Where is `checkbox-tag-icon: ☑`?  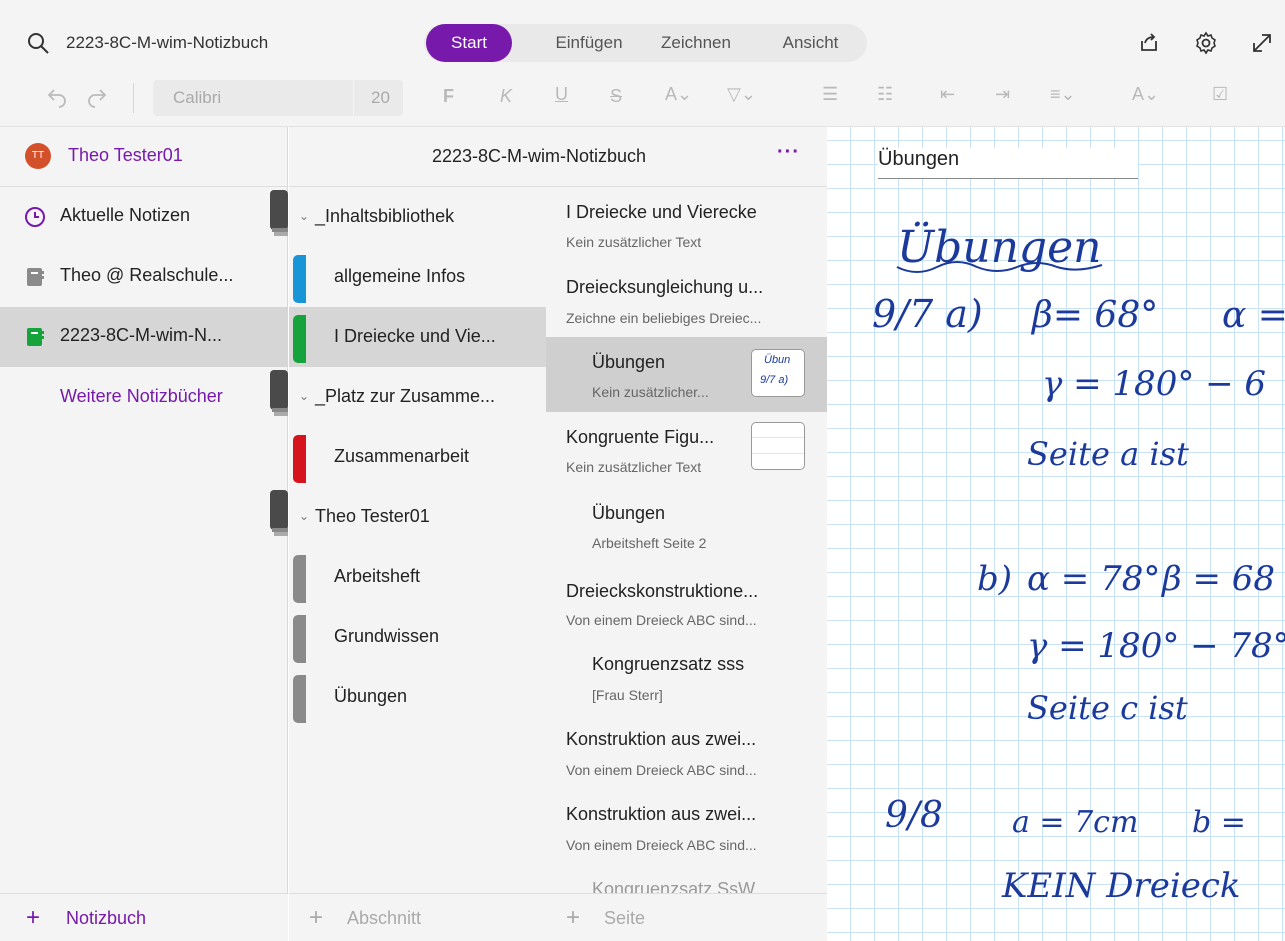
checkbox-tag-icon: ☑ is located at coordinates (1220, 94).